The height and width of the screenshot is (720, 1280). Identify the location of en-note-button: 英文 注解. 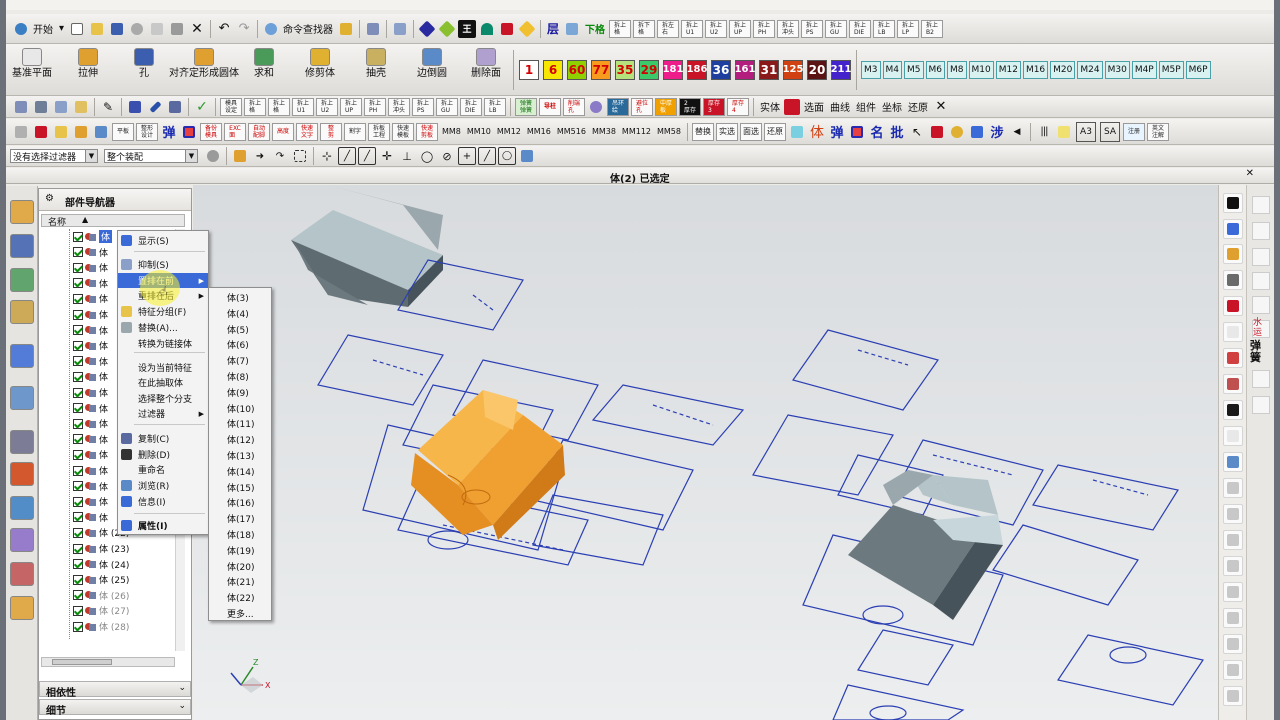
(1157, 131).